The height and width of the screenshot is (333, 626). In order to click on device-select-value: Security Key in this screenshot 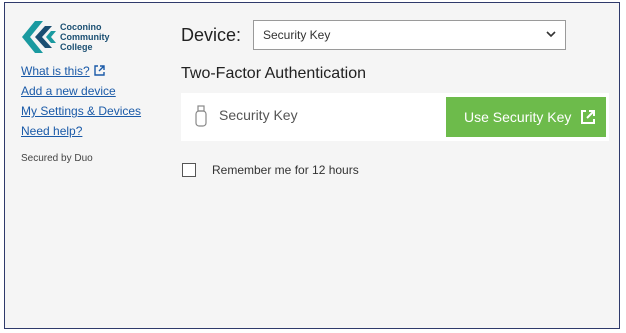, I will do `click(297, 35)`.